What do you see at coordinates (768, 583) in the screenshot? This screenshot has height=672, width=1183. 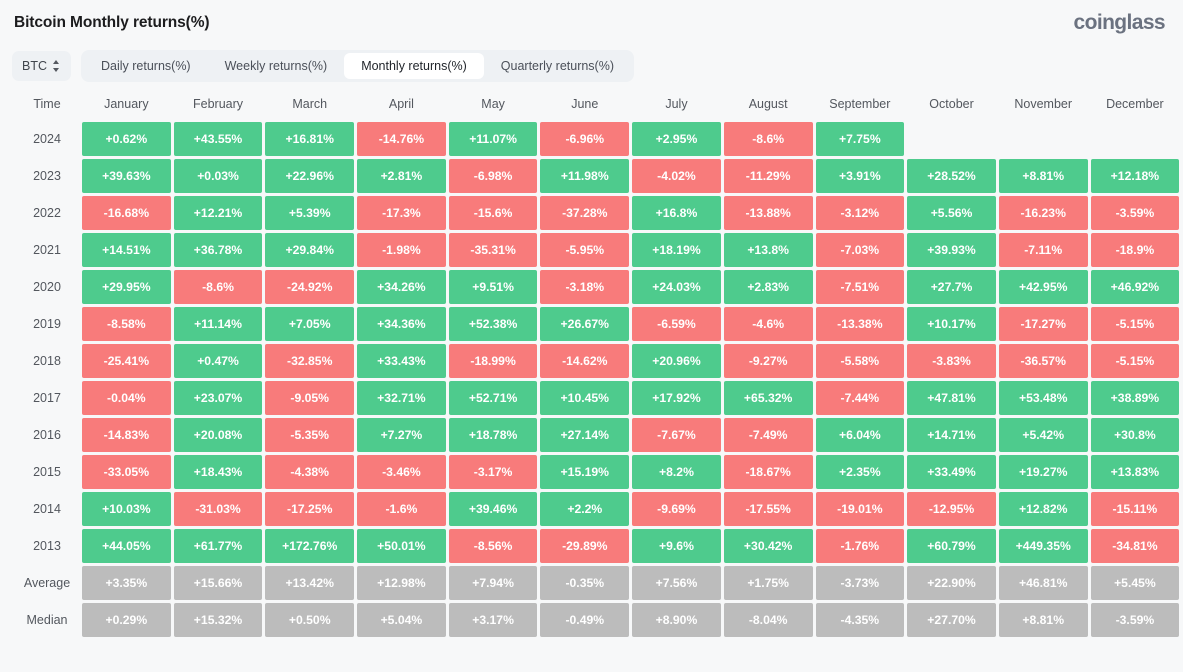 I see `return-cell: +1.75%` at bounding box center [768, 583].